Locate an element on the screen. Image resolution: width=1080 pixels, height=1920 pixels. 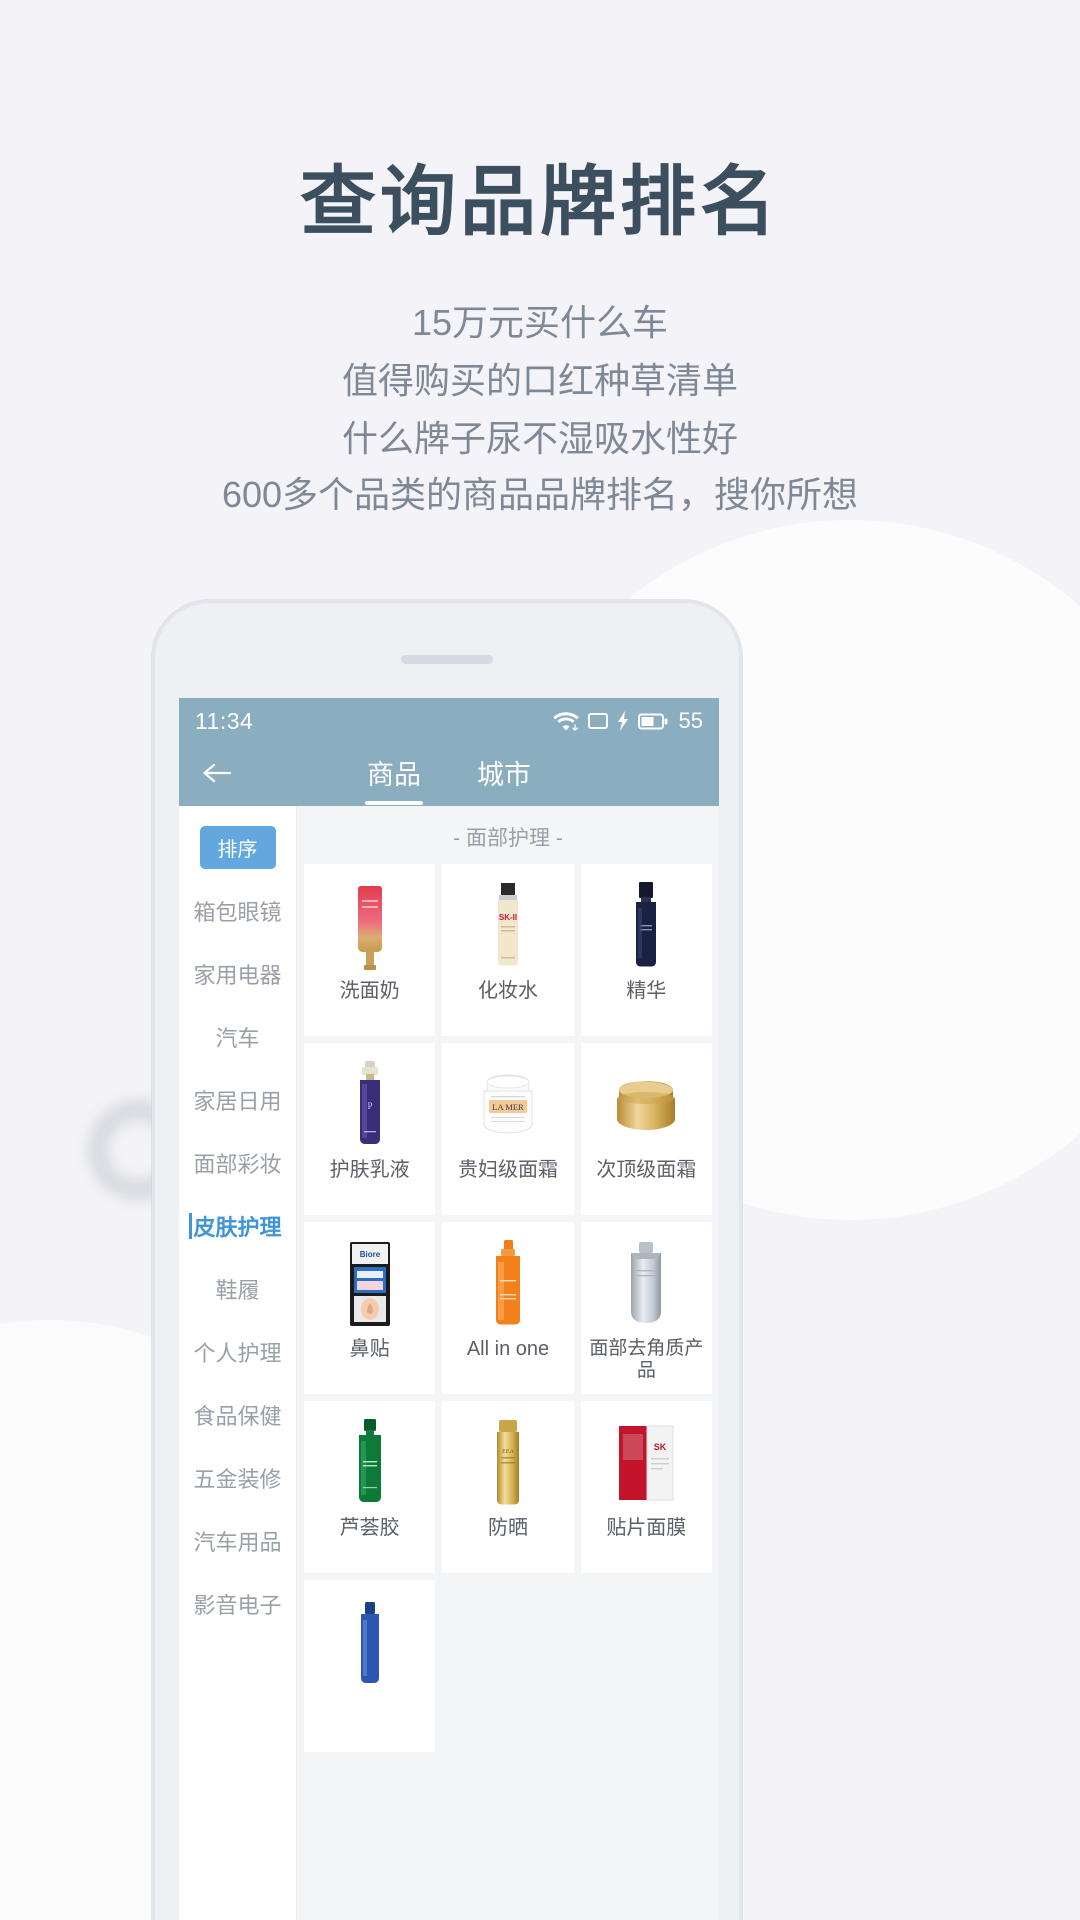
skii-toner-bottle-icon: SK-II is located at coordinates (508, 926).